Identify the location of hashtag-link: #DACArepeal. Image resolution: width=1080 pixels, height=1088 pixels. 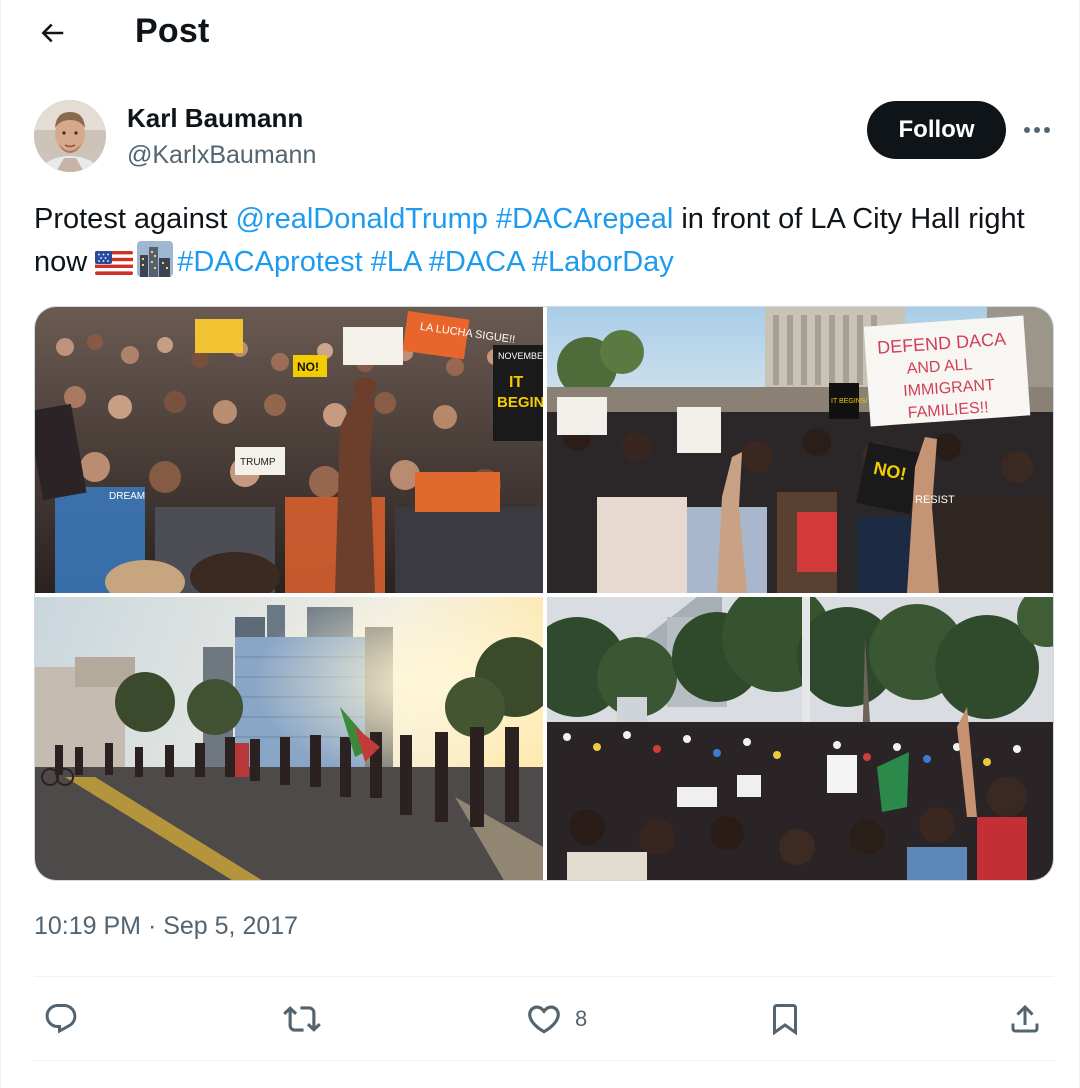
(584, 219).